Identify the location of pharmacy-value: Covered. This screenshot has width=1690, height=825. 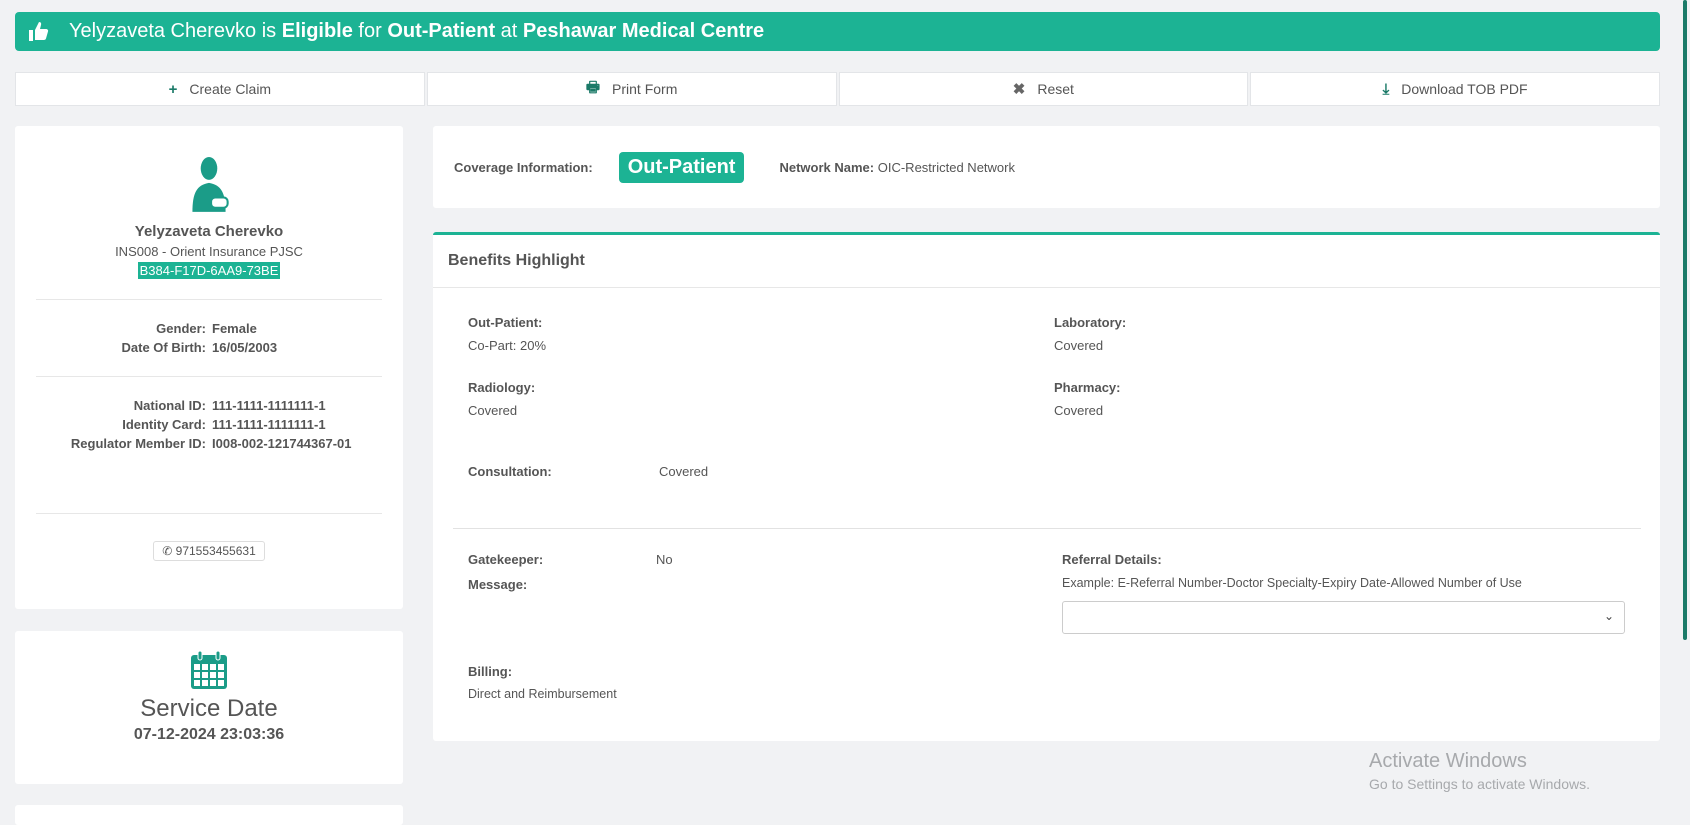
(1079, 410).